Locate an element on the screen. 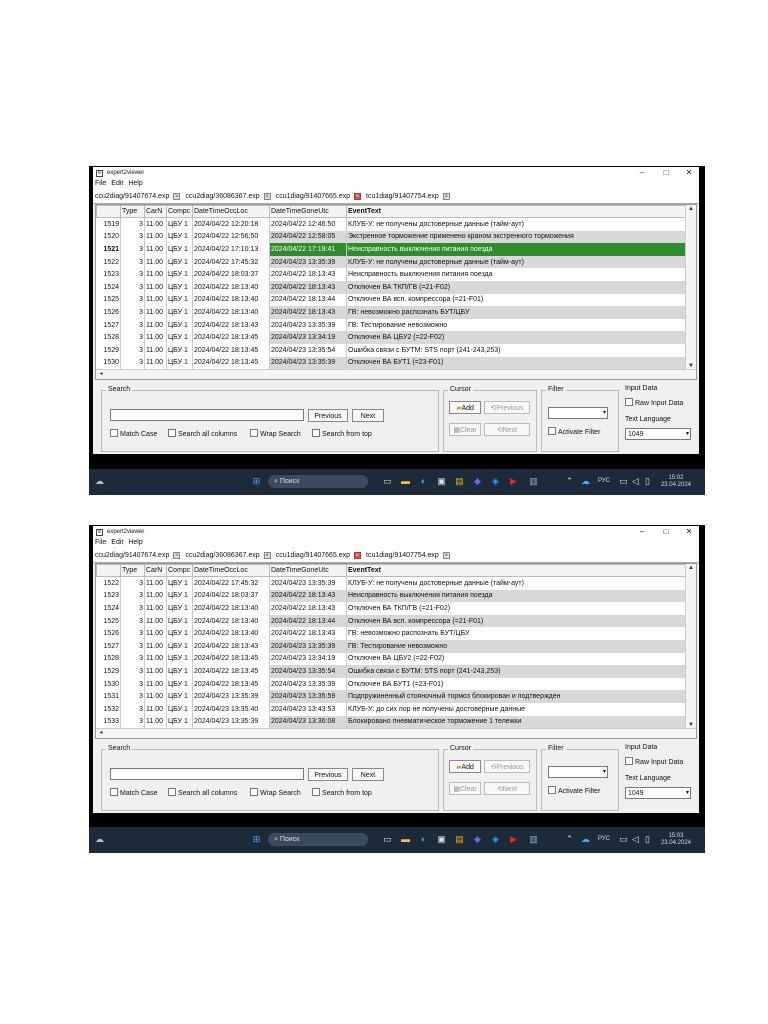 Image resolution: width=768 pixels, height=1024 pixels. tab-tcu1diag-91407754: tcu1diag/91407754.exp × is located at coordinates (408, 555).